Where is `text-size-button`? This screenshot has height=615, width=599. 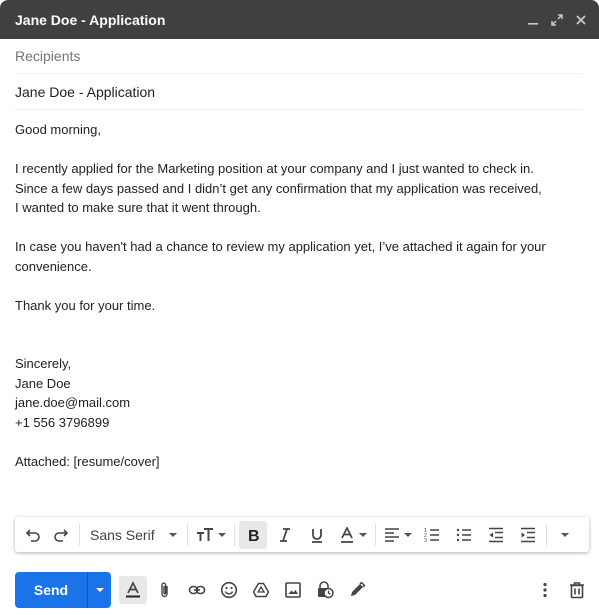 text-size-button is located at coordinates (211, 535).